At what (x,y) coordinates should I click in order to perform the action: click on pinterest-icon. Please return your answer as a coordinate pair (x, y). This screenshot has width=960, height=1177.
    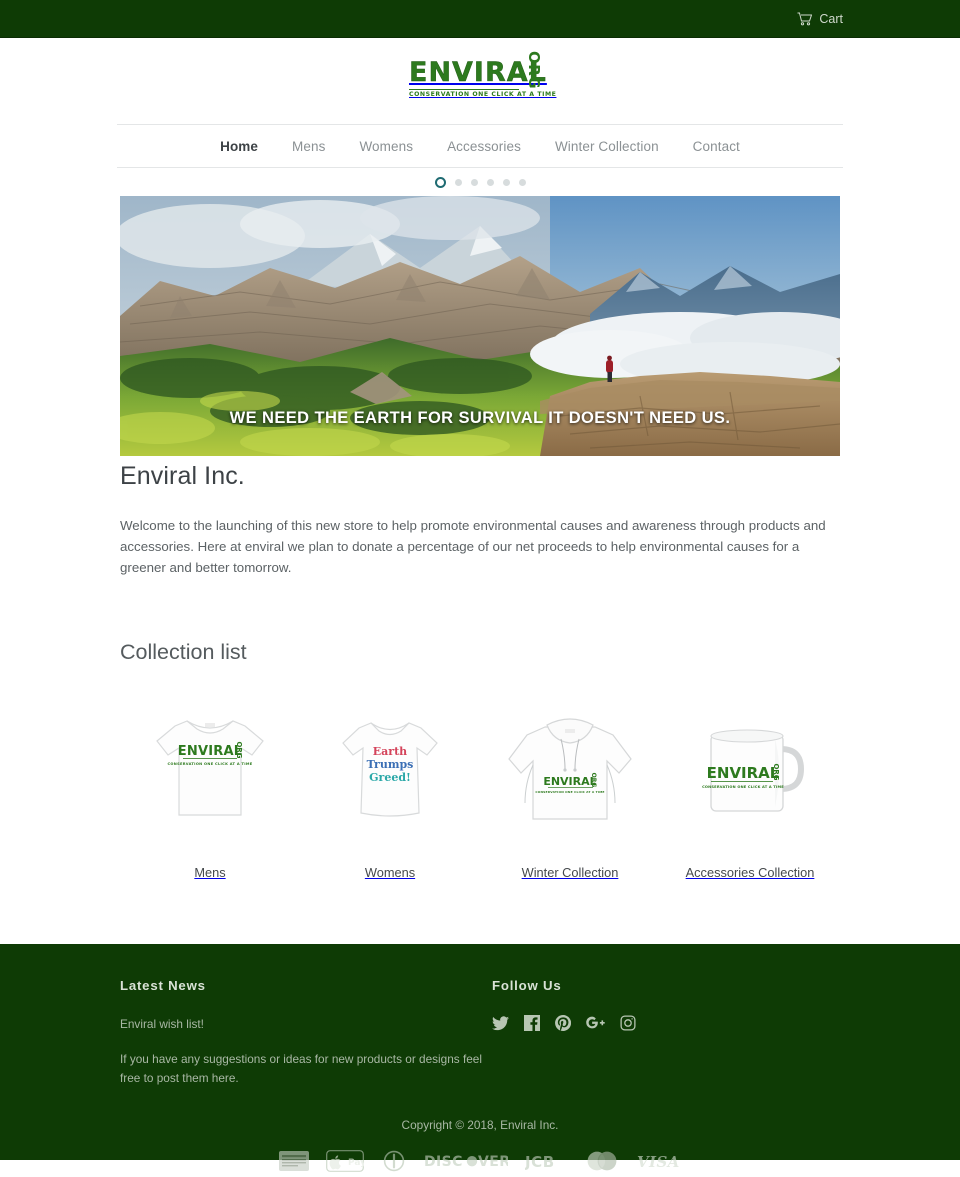
    Looking at the image, I should click on (563, 1022).